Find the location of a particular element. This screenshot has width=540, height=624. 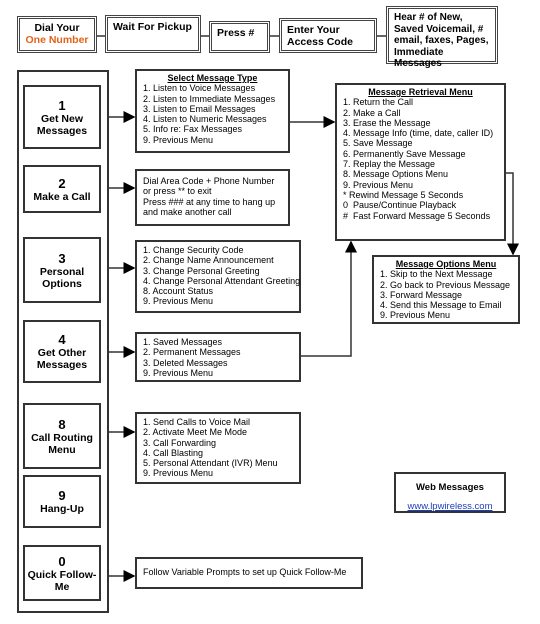

key-option-2: 2 Make a Call is located at coordinates (62, 189).